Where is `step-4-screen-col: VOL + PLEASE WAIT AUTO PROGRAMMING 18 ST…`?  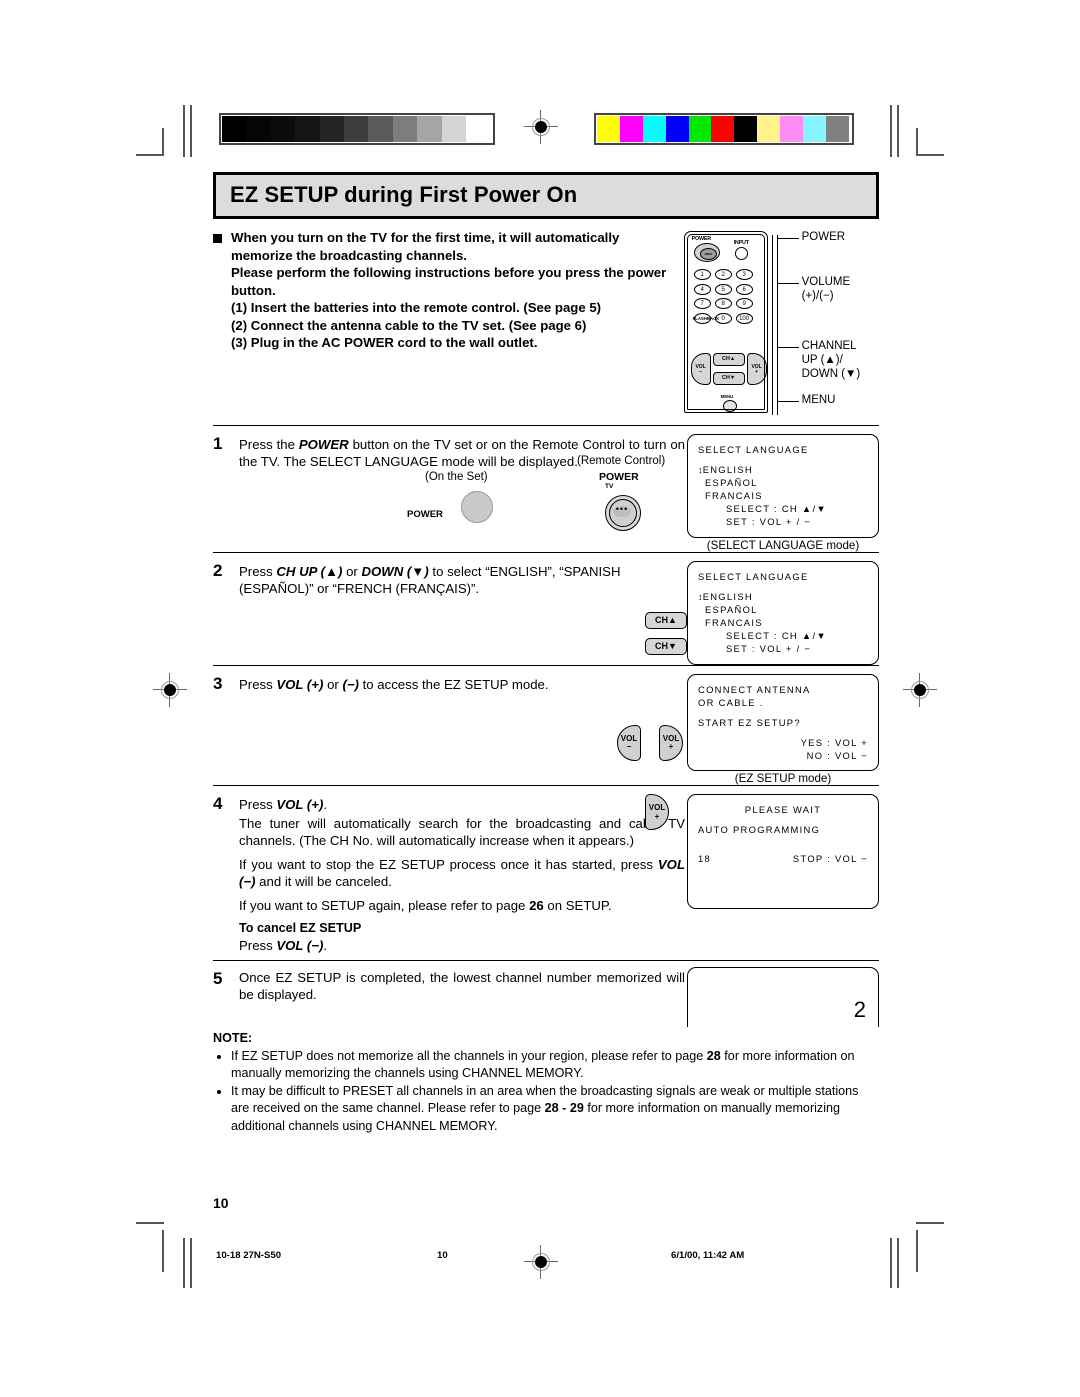 step-4-screen-col: VOL + PLEASE WAIT AUTO PROGRAMMING 18 ST… is located at coordinates (762, 873).